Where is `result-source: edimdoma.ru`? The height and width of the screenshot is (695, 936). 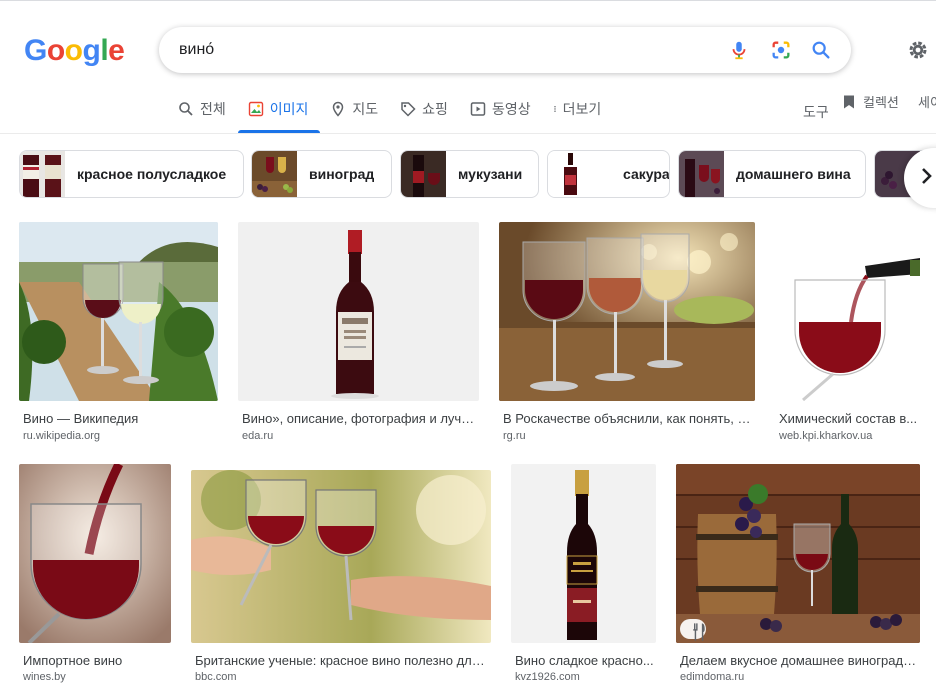
result-source: edimdoma.ru is located at coordinates (712, 677).